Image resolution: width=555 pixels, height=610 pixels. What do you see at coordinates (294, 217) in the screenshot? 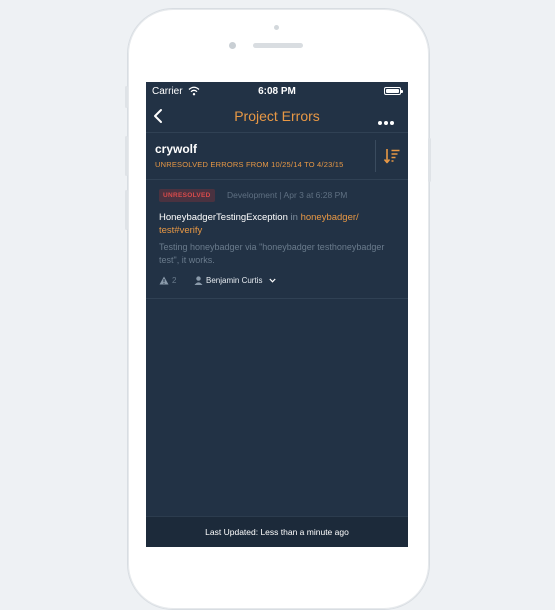
I see `in-label: in` at bounding box center [294, 217].